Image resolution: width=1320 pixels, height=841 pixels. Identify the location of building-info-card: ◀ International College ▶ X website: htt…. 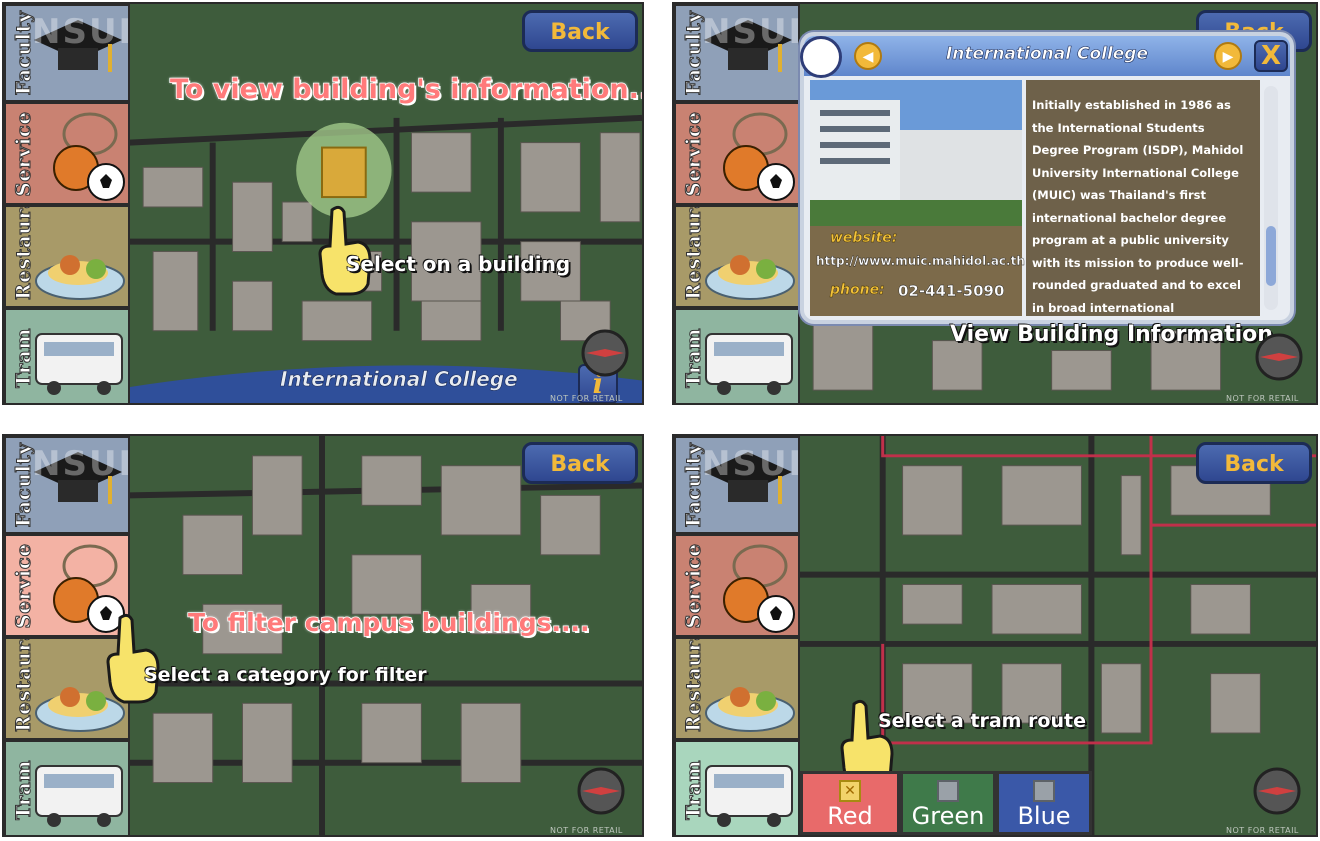
(1047, 178).